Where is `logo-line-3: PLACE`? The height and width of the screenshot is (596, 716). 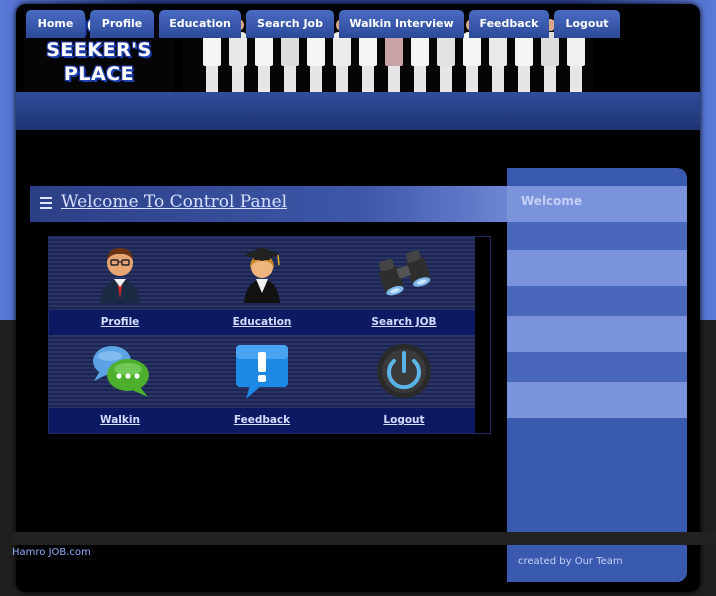 logo-line-3: PLACE is located at coordinates (99, 74).